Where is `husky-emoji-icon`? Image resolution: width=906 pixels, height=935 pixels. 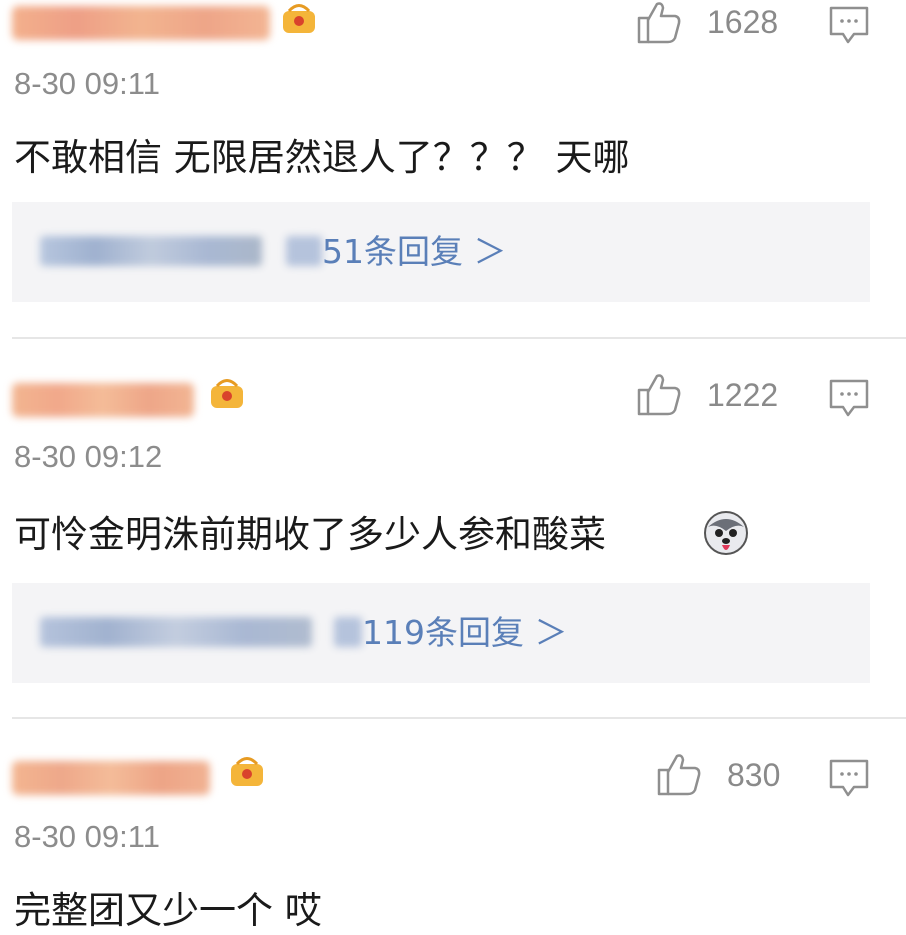
husky-emoji-icon is located at coordinates (726, 533).